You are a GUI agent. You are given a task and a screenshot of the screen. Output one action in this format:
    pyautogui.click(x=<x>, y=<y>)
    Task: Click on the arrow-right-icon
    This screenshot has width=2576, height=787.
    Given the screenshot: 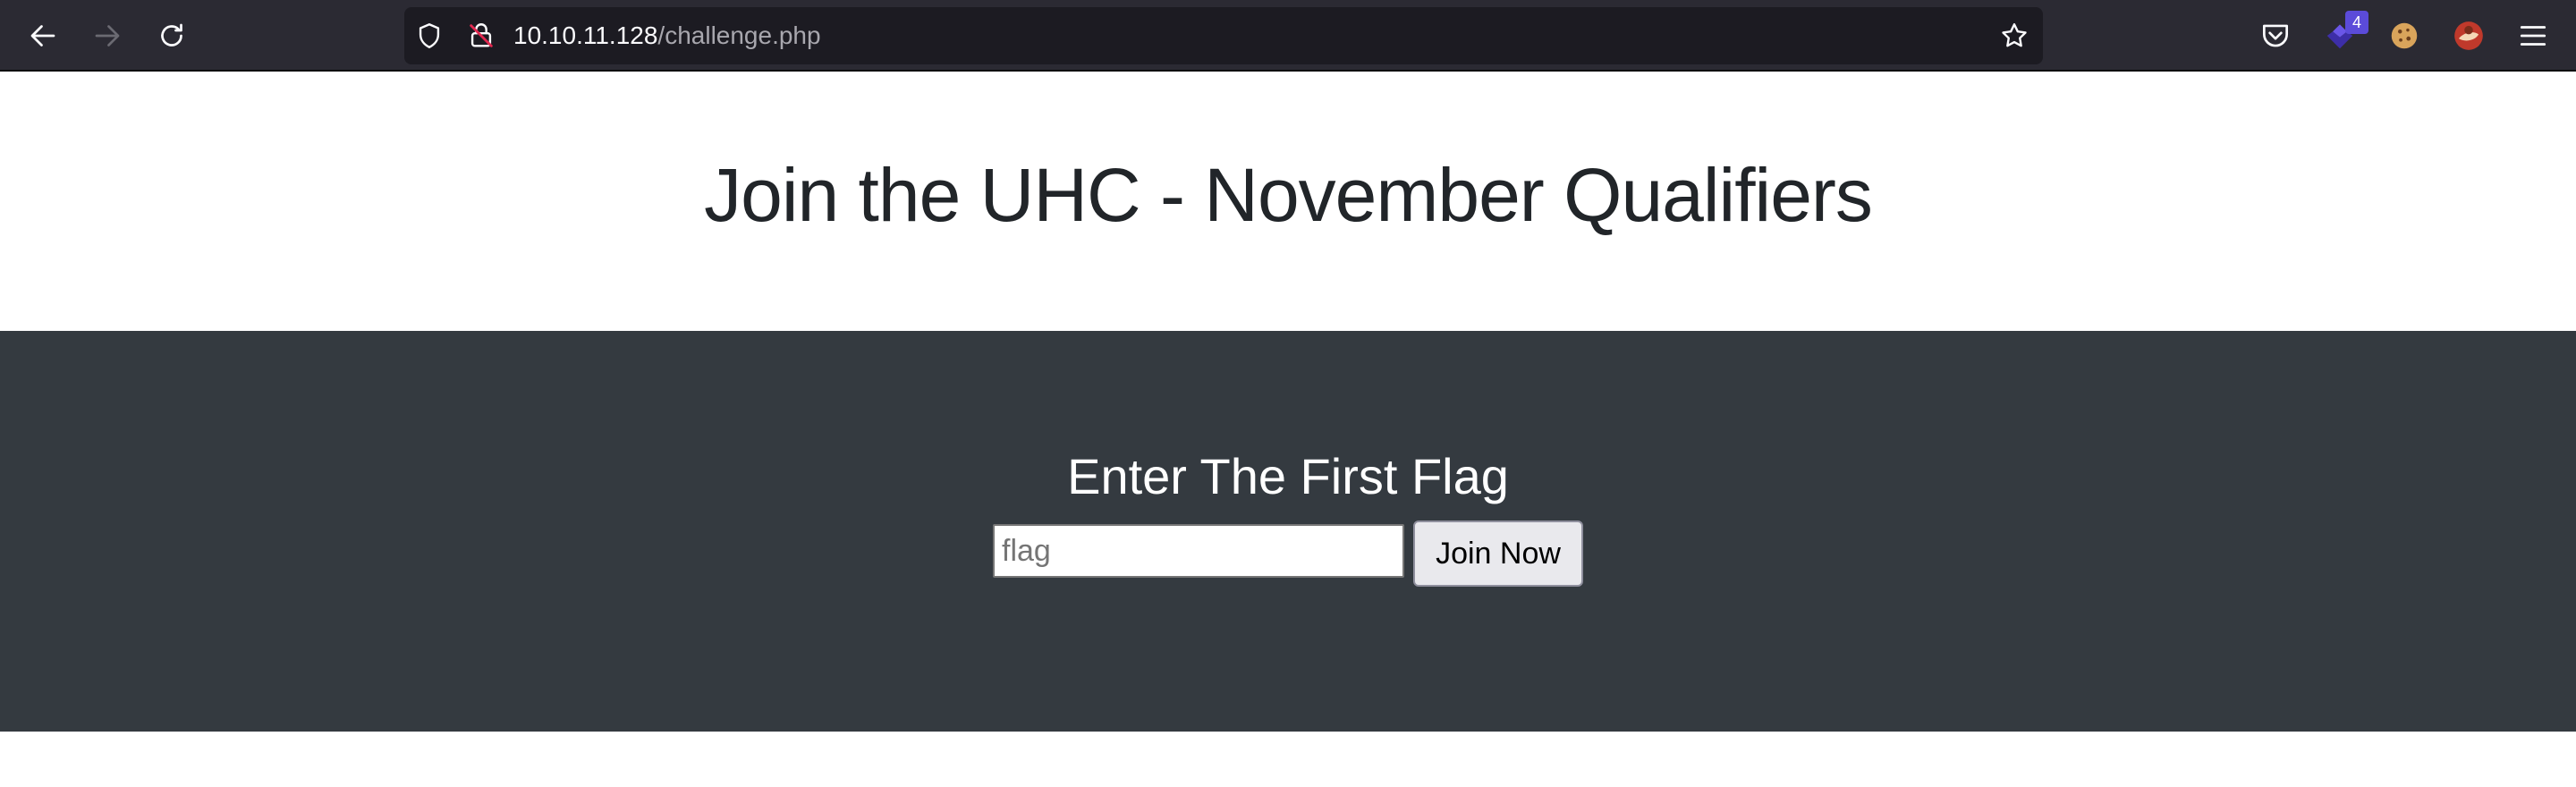 What is the action you would take?
    pyautogui.click(x=107, y=36)
    